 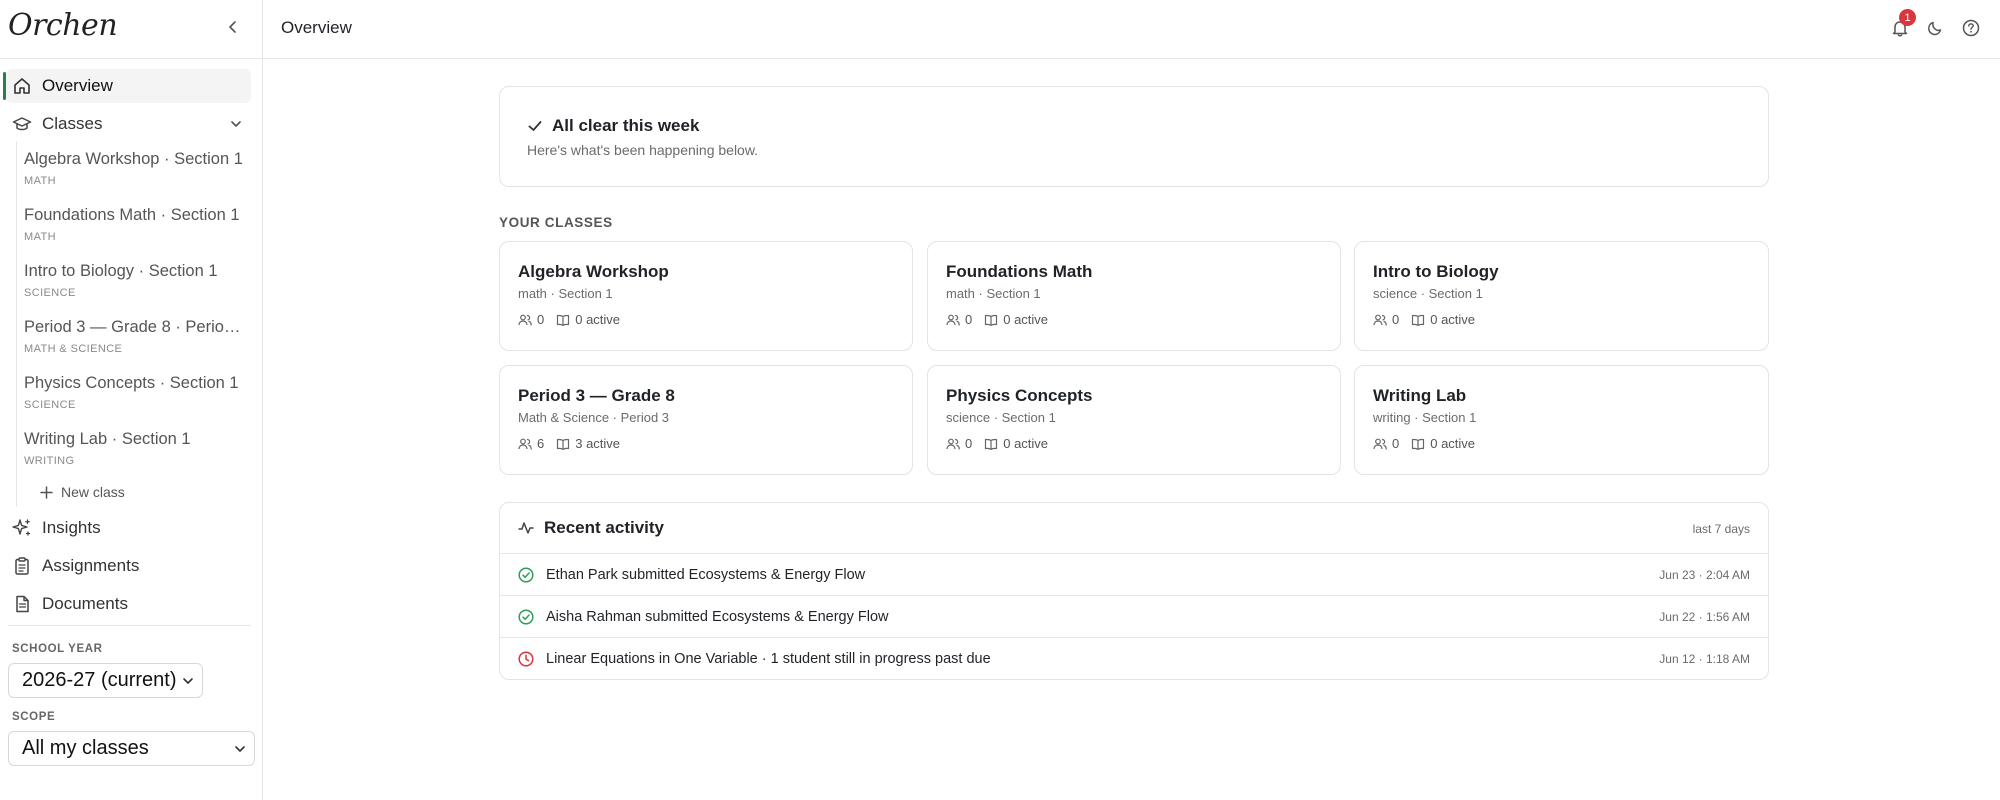 I want to click on school-year-label: SCHOOL YEAR, so click(x=57, y=649).